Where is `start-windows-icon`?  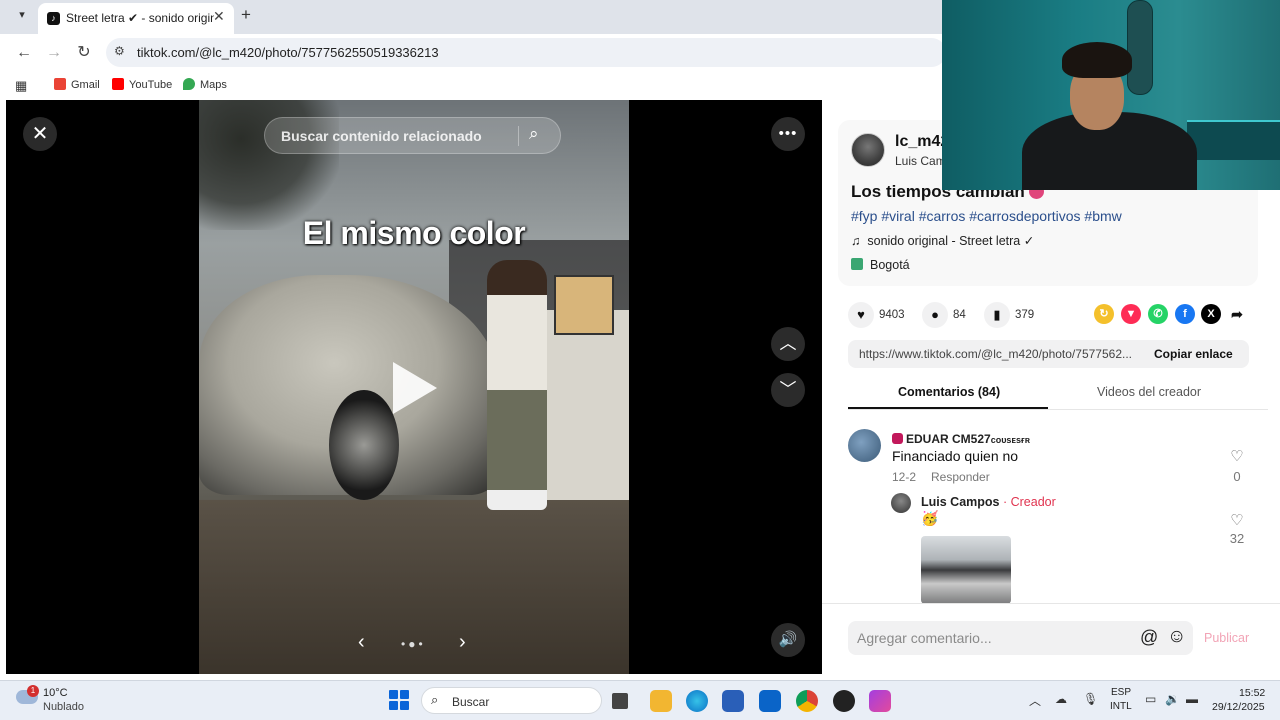
start-windows-icon is located at coordinates (399, 700).